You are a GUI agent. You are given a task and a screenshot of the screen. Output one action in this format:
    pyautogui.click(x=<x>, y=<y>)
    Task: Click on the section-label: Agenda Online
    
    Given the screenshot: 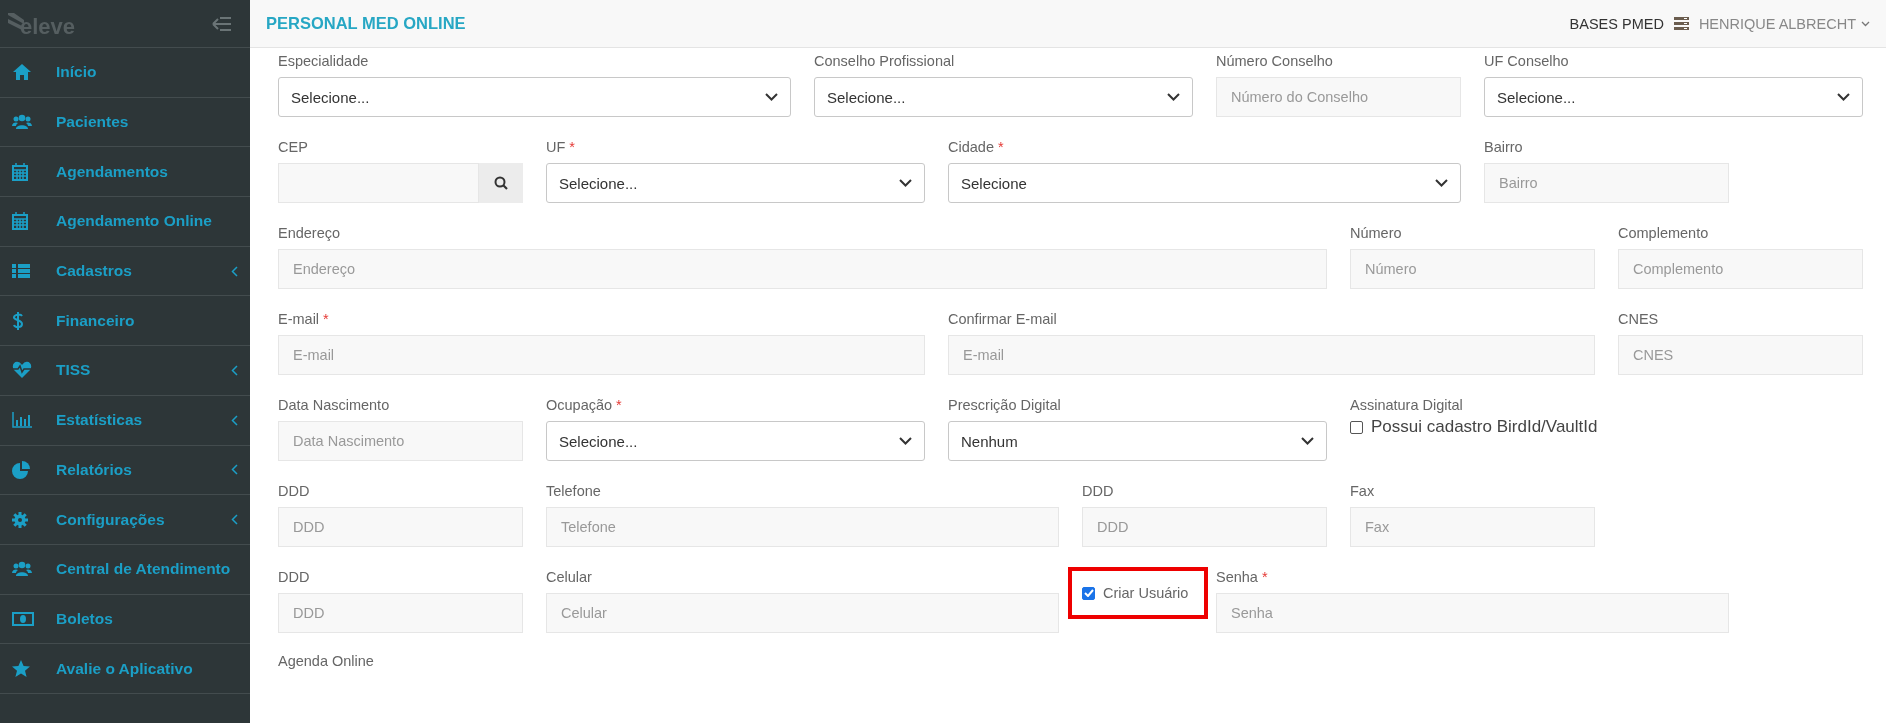 What is the action you would take?
    pyautogui.click(x=326, y=661)
    